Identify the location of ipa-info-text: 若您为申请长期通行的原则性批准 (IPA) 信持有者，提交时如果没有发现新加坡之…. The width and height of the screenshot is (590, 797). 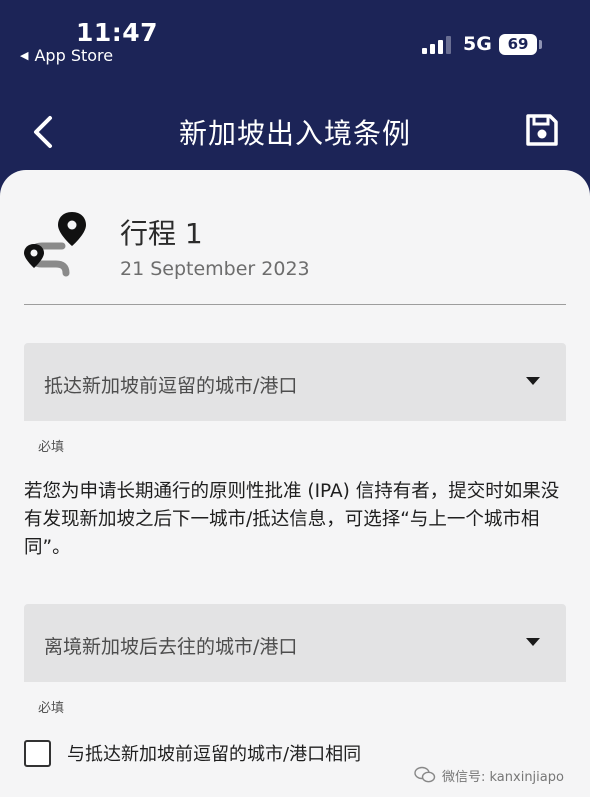
(292, 519).